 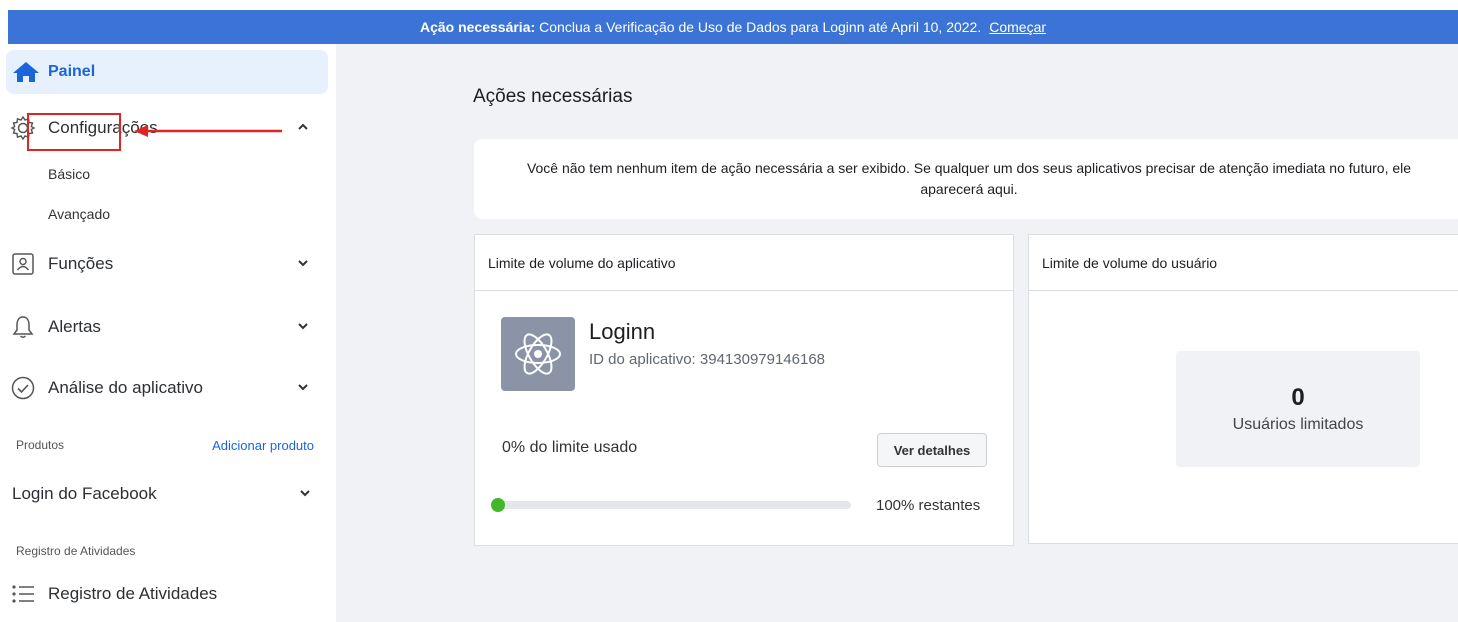 I want to click on annotation-arrow-icon, so click(x=208, y=131).